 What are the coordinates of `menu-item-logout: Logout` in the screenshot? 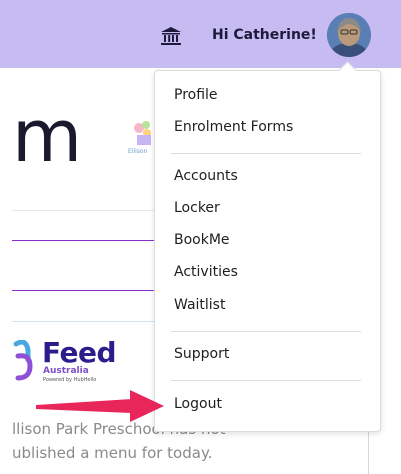 It's located at (198, 404).